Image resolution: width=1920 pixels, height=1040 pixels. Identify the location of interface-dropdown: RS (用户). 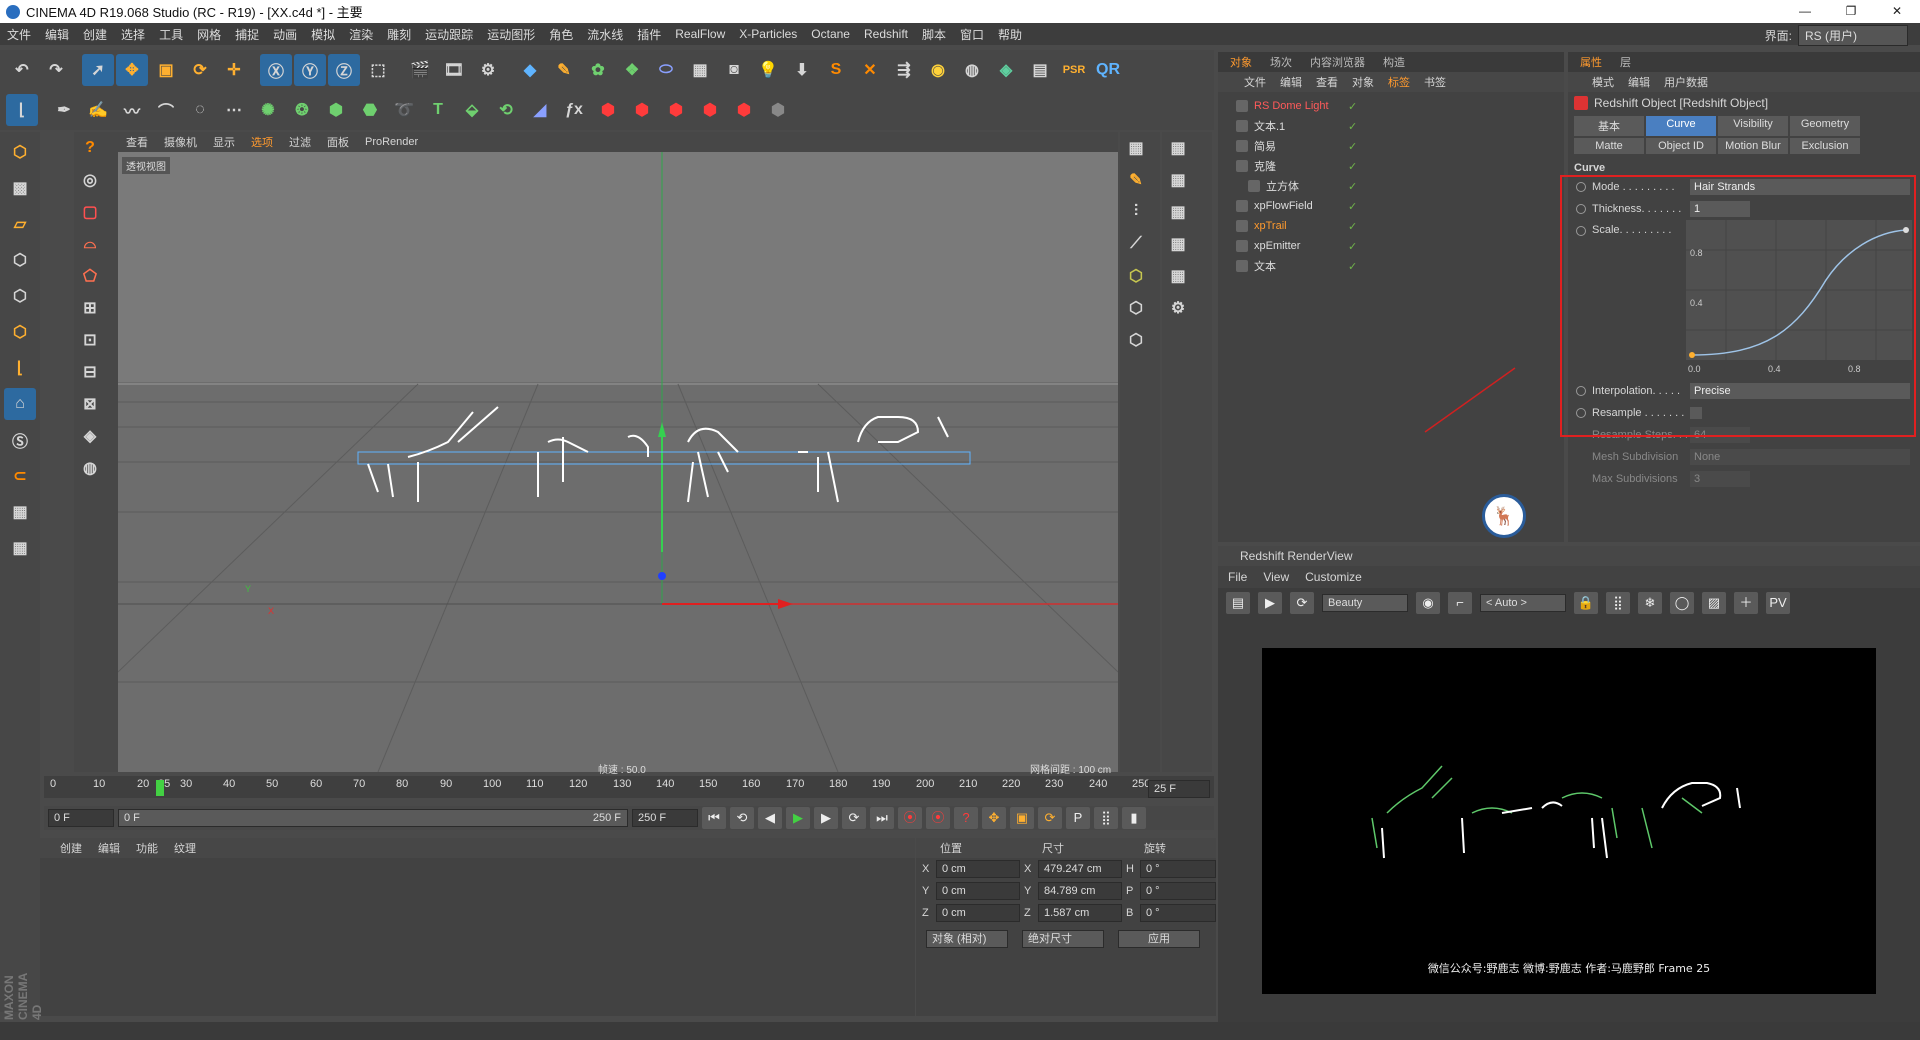
(1853, 35).